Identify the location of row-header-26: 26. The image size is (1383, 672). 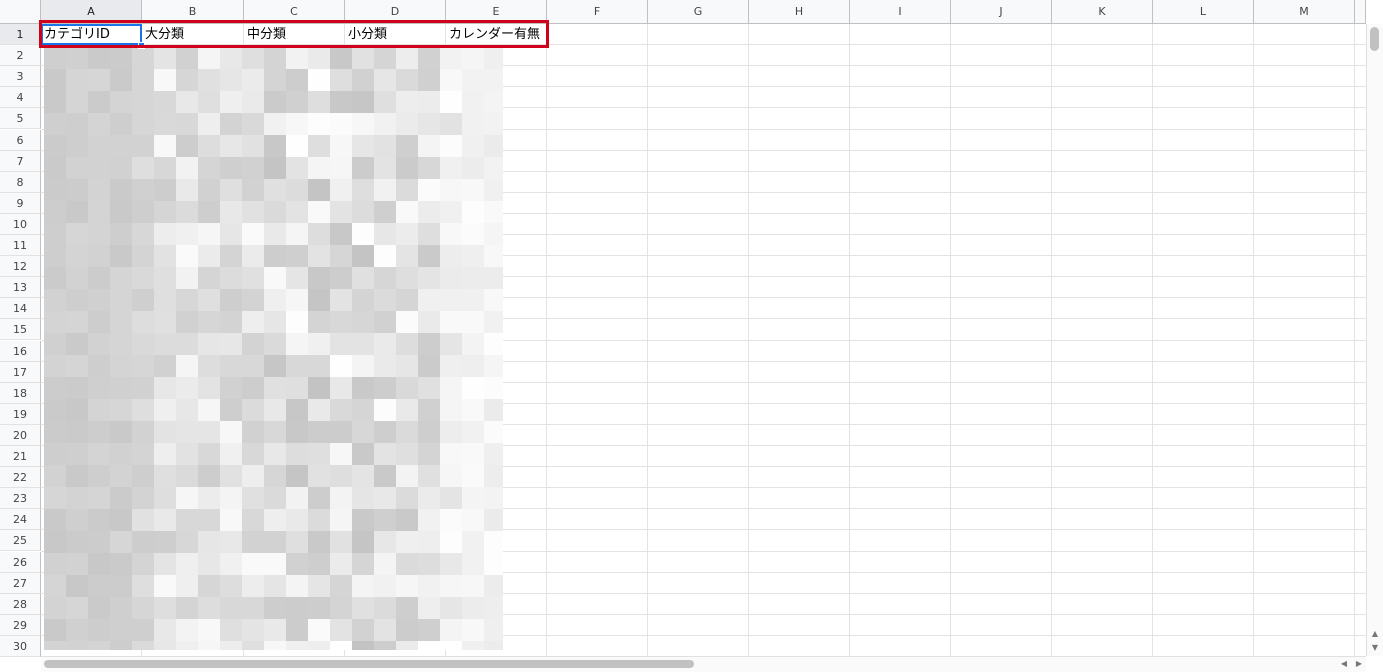
(20, 562).